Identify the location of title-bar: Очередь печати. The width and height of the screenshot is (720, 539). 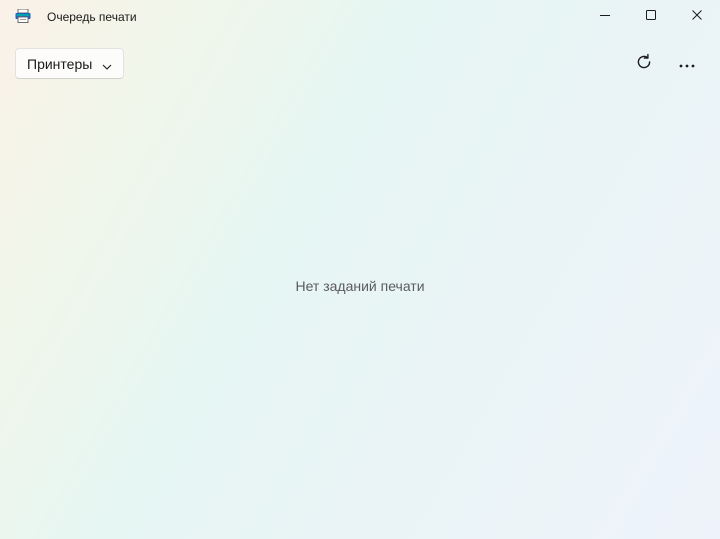
(360, 16).